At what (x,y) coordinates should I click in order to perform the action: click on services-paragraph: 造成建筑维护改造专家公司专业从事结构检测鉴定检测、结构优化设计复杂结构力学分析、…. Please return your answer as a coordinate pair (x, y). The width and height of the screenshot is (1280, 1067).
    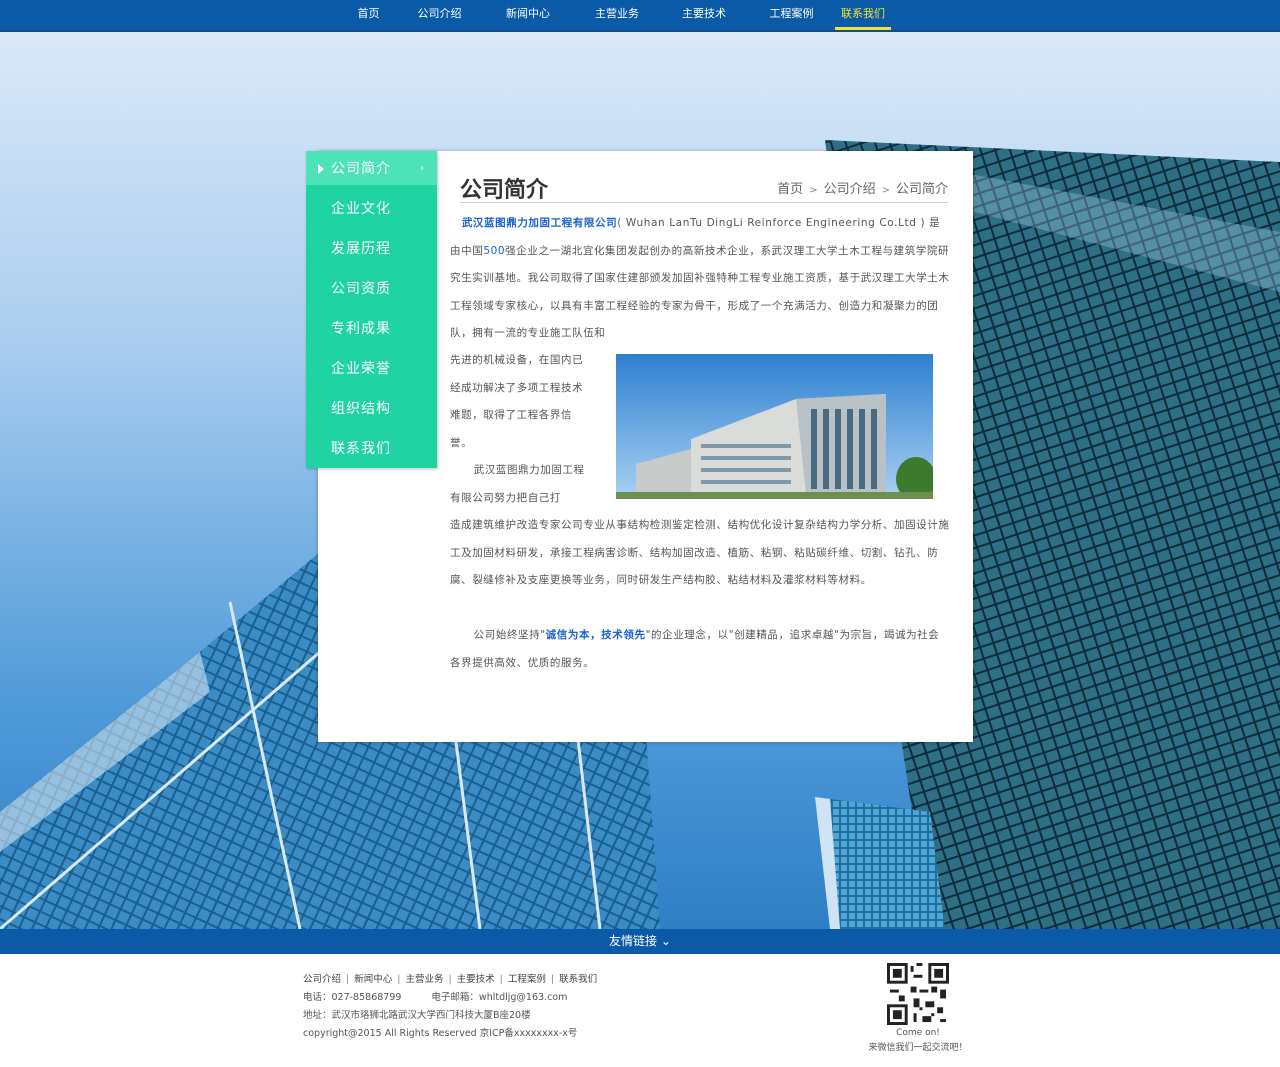
    Looking at the image, I should click on (700, 553).